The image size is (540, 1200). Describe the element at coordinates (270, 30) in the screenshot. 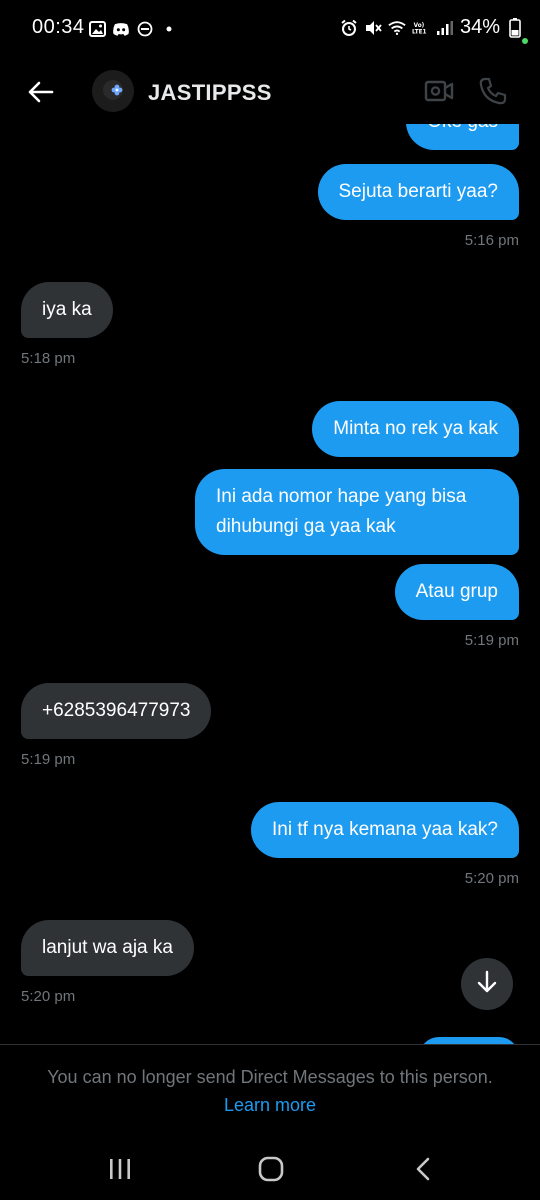

I see `status-bar: 00:34 Vo) LTE1 34%` at that location.